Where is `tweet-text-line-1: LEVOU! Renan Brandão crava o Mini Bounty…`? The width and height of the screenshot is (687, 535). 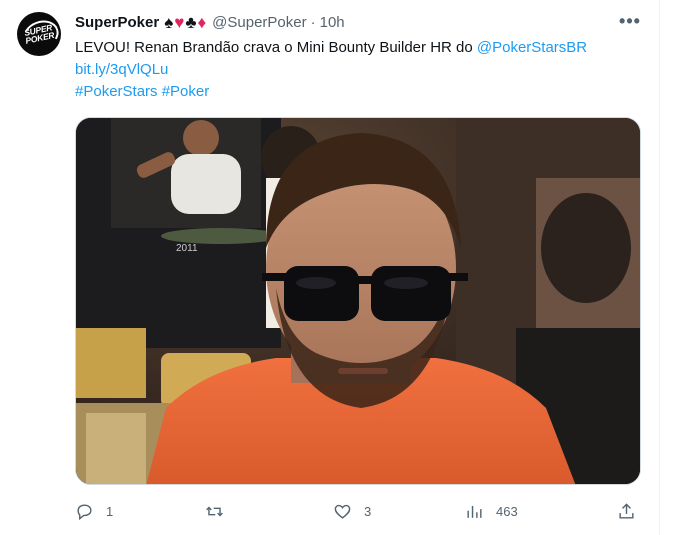 tweet-text-line-1: LEVOU! Renan Brandão crava o Mini Bounty… is located at coordinates (360, 48).